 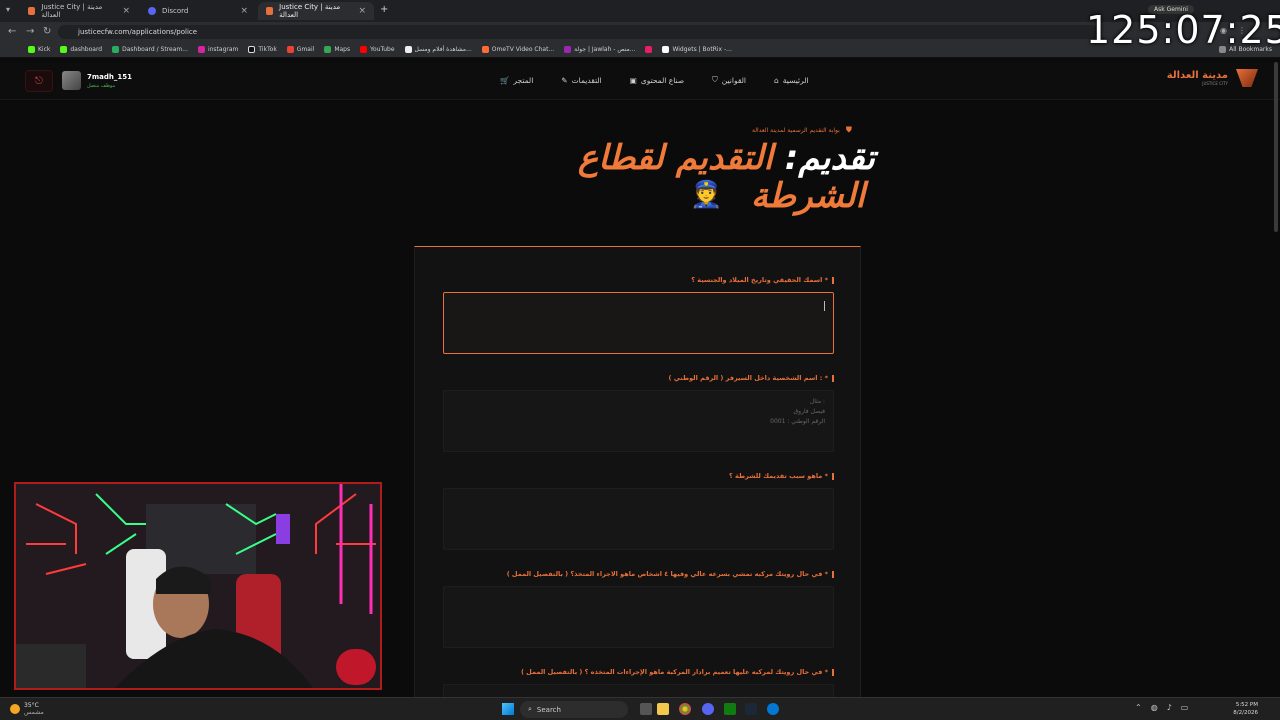 I want to click on bookmark-item: Maps, so click(x=337, y=49).